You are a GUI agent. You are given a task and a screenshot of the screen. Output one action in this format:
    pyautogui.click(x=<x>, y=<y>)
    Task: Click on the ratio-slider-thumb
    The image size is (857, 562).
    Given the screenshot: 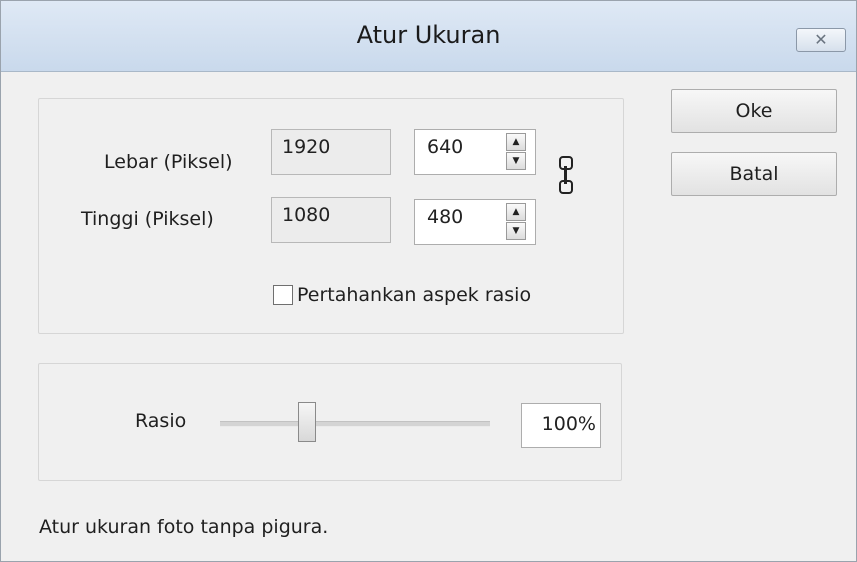 What is the action you would take?
    pyautogui.click(x=307, y=422)
    